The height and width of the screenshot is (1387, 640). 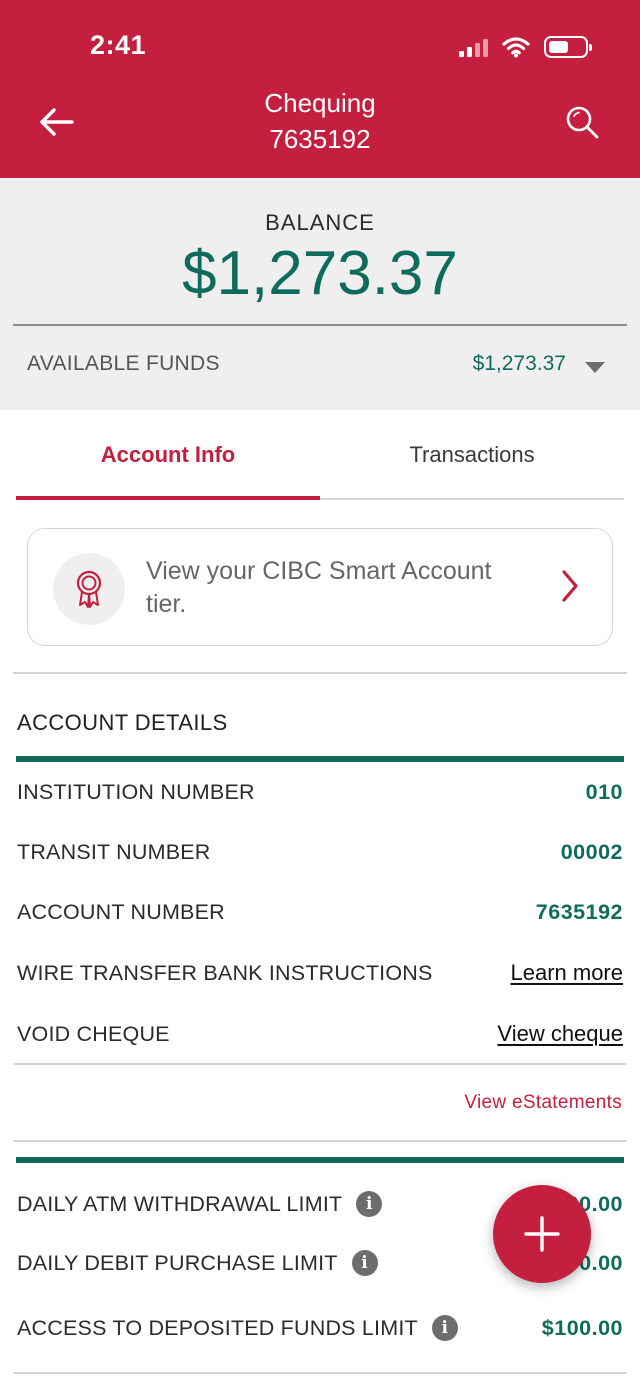 What do you see at coordinates (473, 47) in the screenshot?
I see `cellular-signal-icon` at bounding box center [473, 47].